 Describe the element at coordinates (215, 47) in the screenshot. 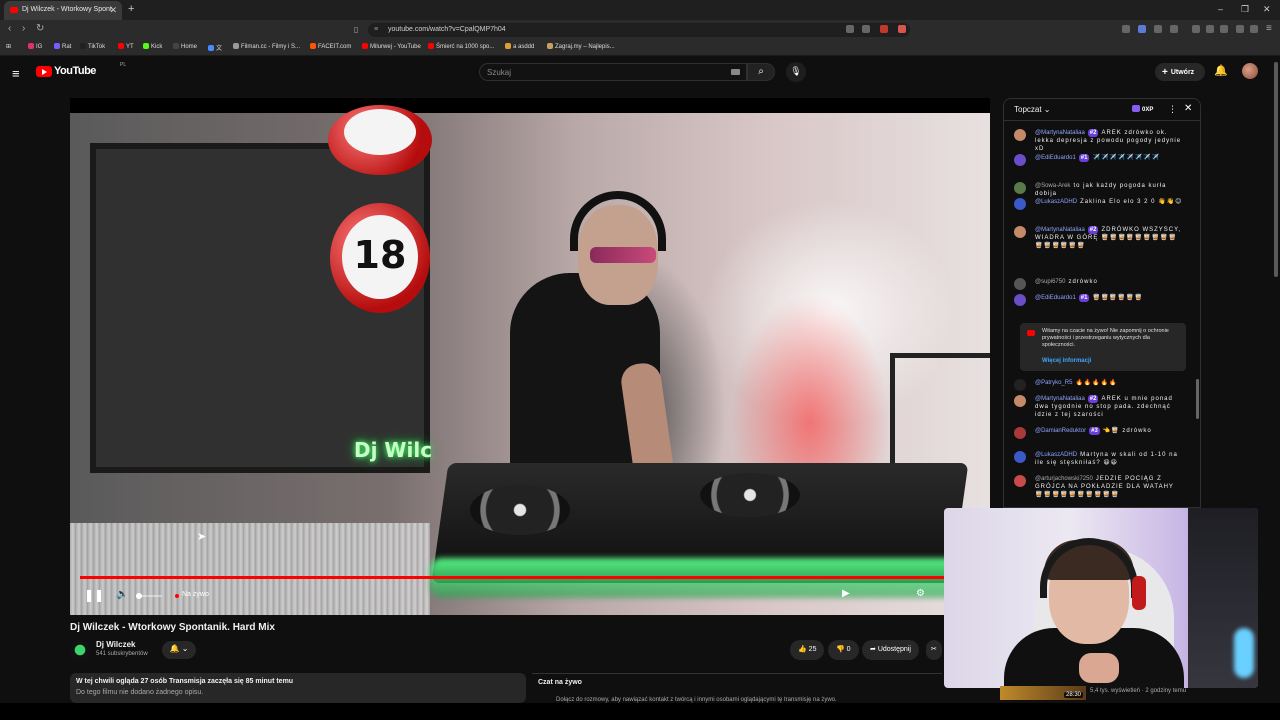

I see `bookmark-item: 文` at that location.